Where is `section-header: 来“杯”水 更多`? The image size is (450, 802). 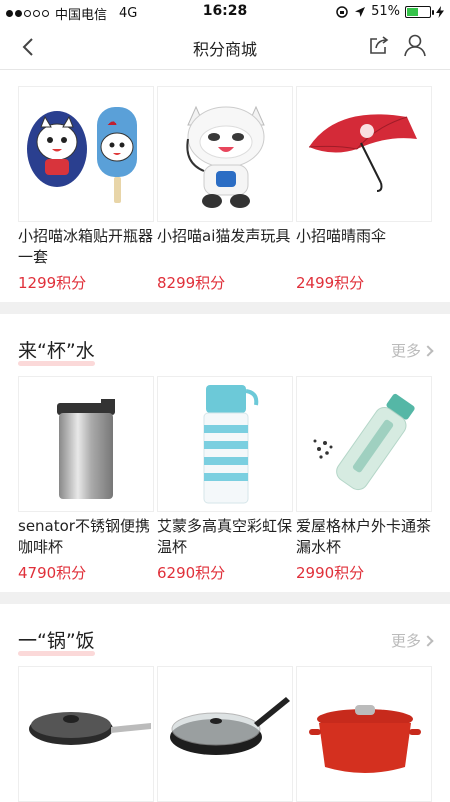
section-header: 来“杯”水 更多 is located at coordinates (226, 351).